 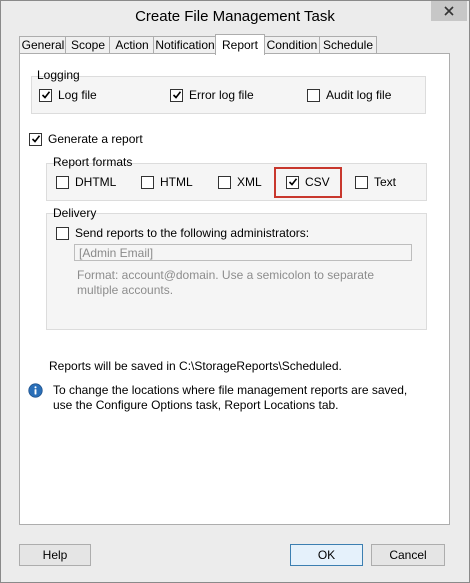 I want to click on dhtml-checkbox: DHTML, so click(x=86, y=182).